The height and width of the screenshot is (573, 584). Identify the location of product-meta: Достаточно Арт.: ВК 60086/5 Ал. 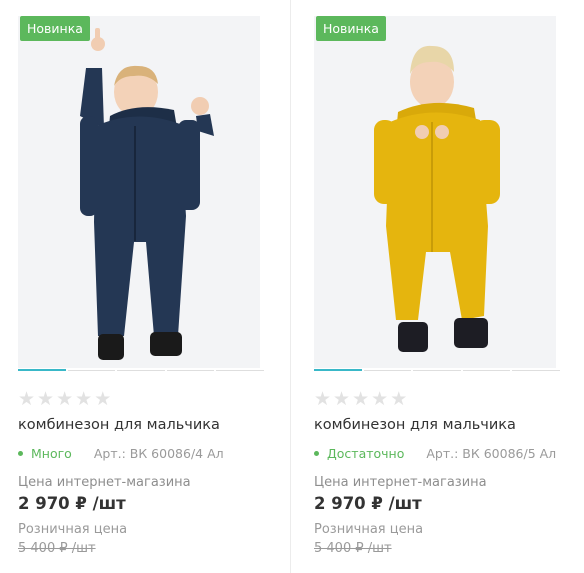
(435, 453).